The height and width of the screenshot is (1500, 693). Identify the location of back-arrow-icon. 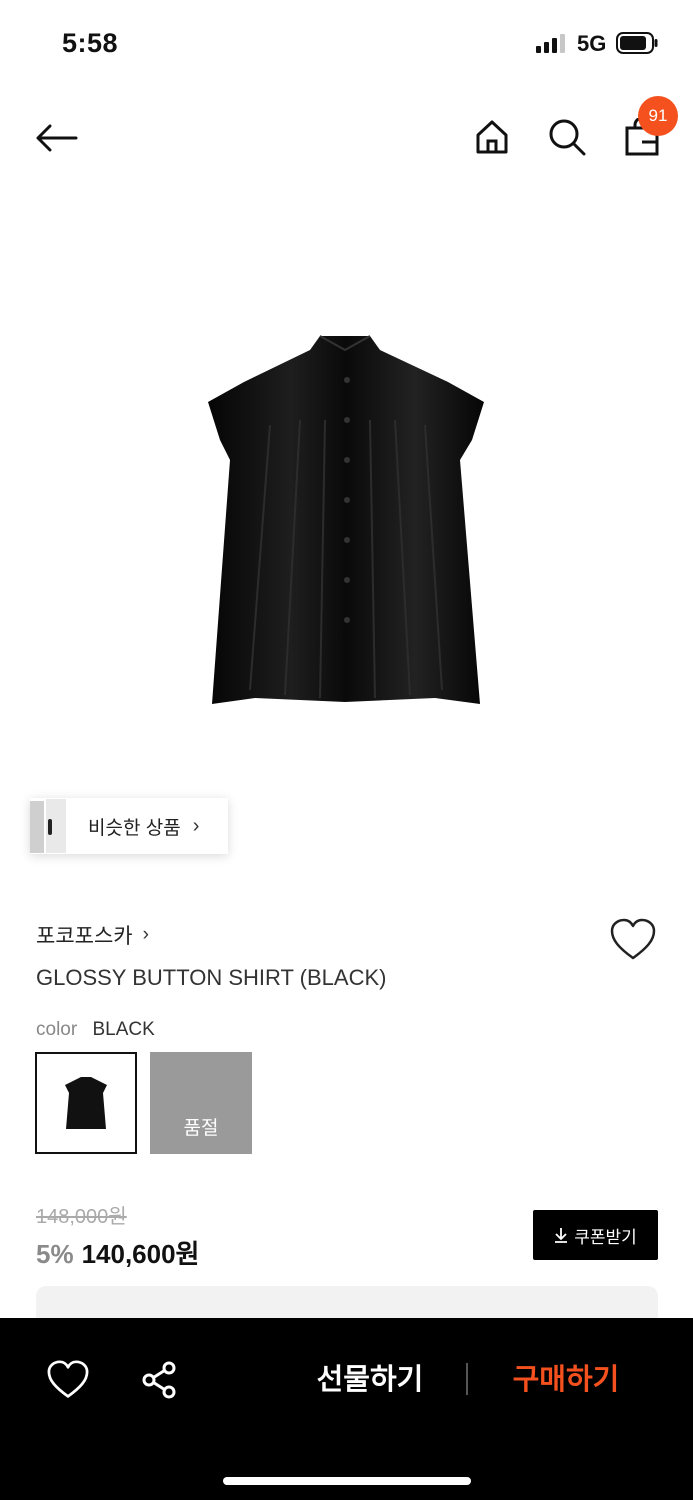
(57, 138).